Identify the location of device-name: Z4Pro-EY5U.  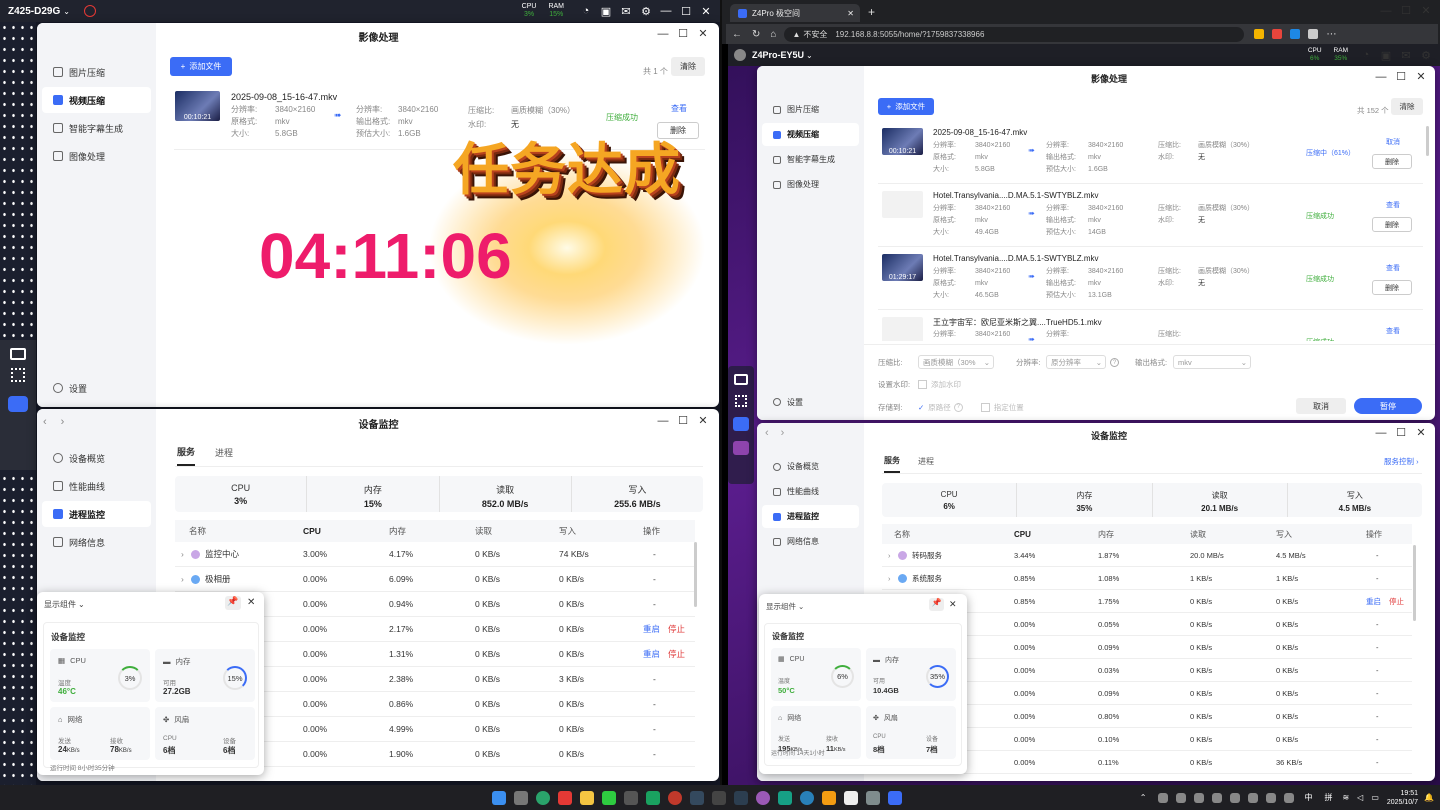
(778, 55).